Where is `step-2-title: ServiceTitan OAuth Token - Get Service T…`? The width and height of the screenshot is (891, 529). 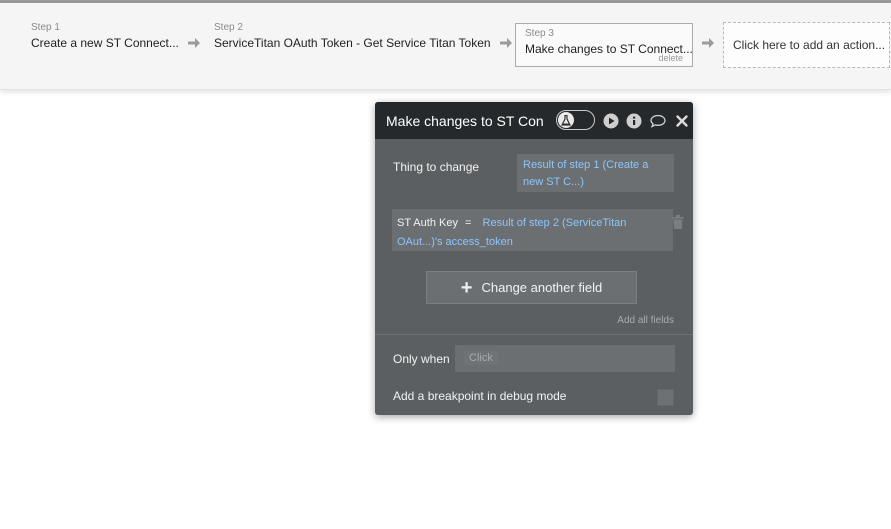 step-2-title: ServiceTitan OAuth Token - Get Service T… is located at coordinates (352, 43).